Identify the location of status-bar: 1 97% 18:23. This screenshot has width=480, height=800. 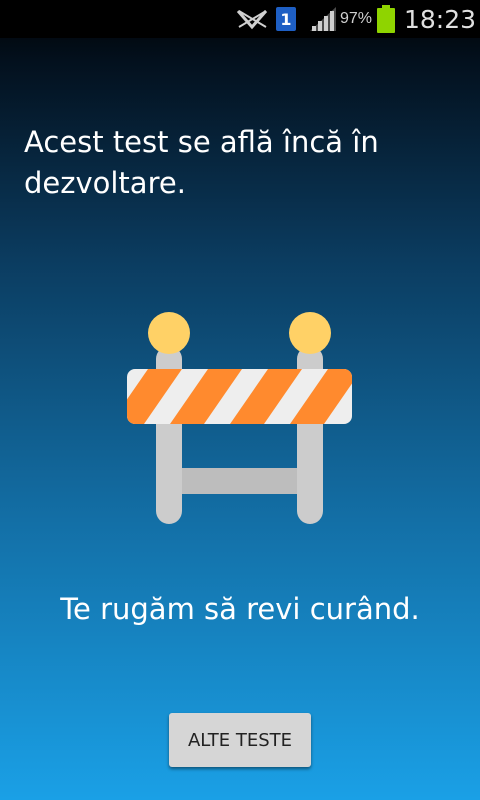
(240, 19).